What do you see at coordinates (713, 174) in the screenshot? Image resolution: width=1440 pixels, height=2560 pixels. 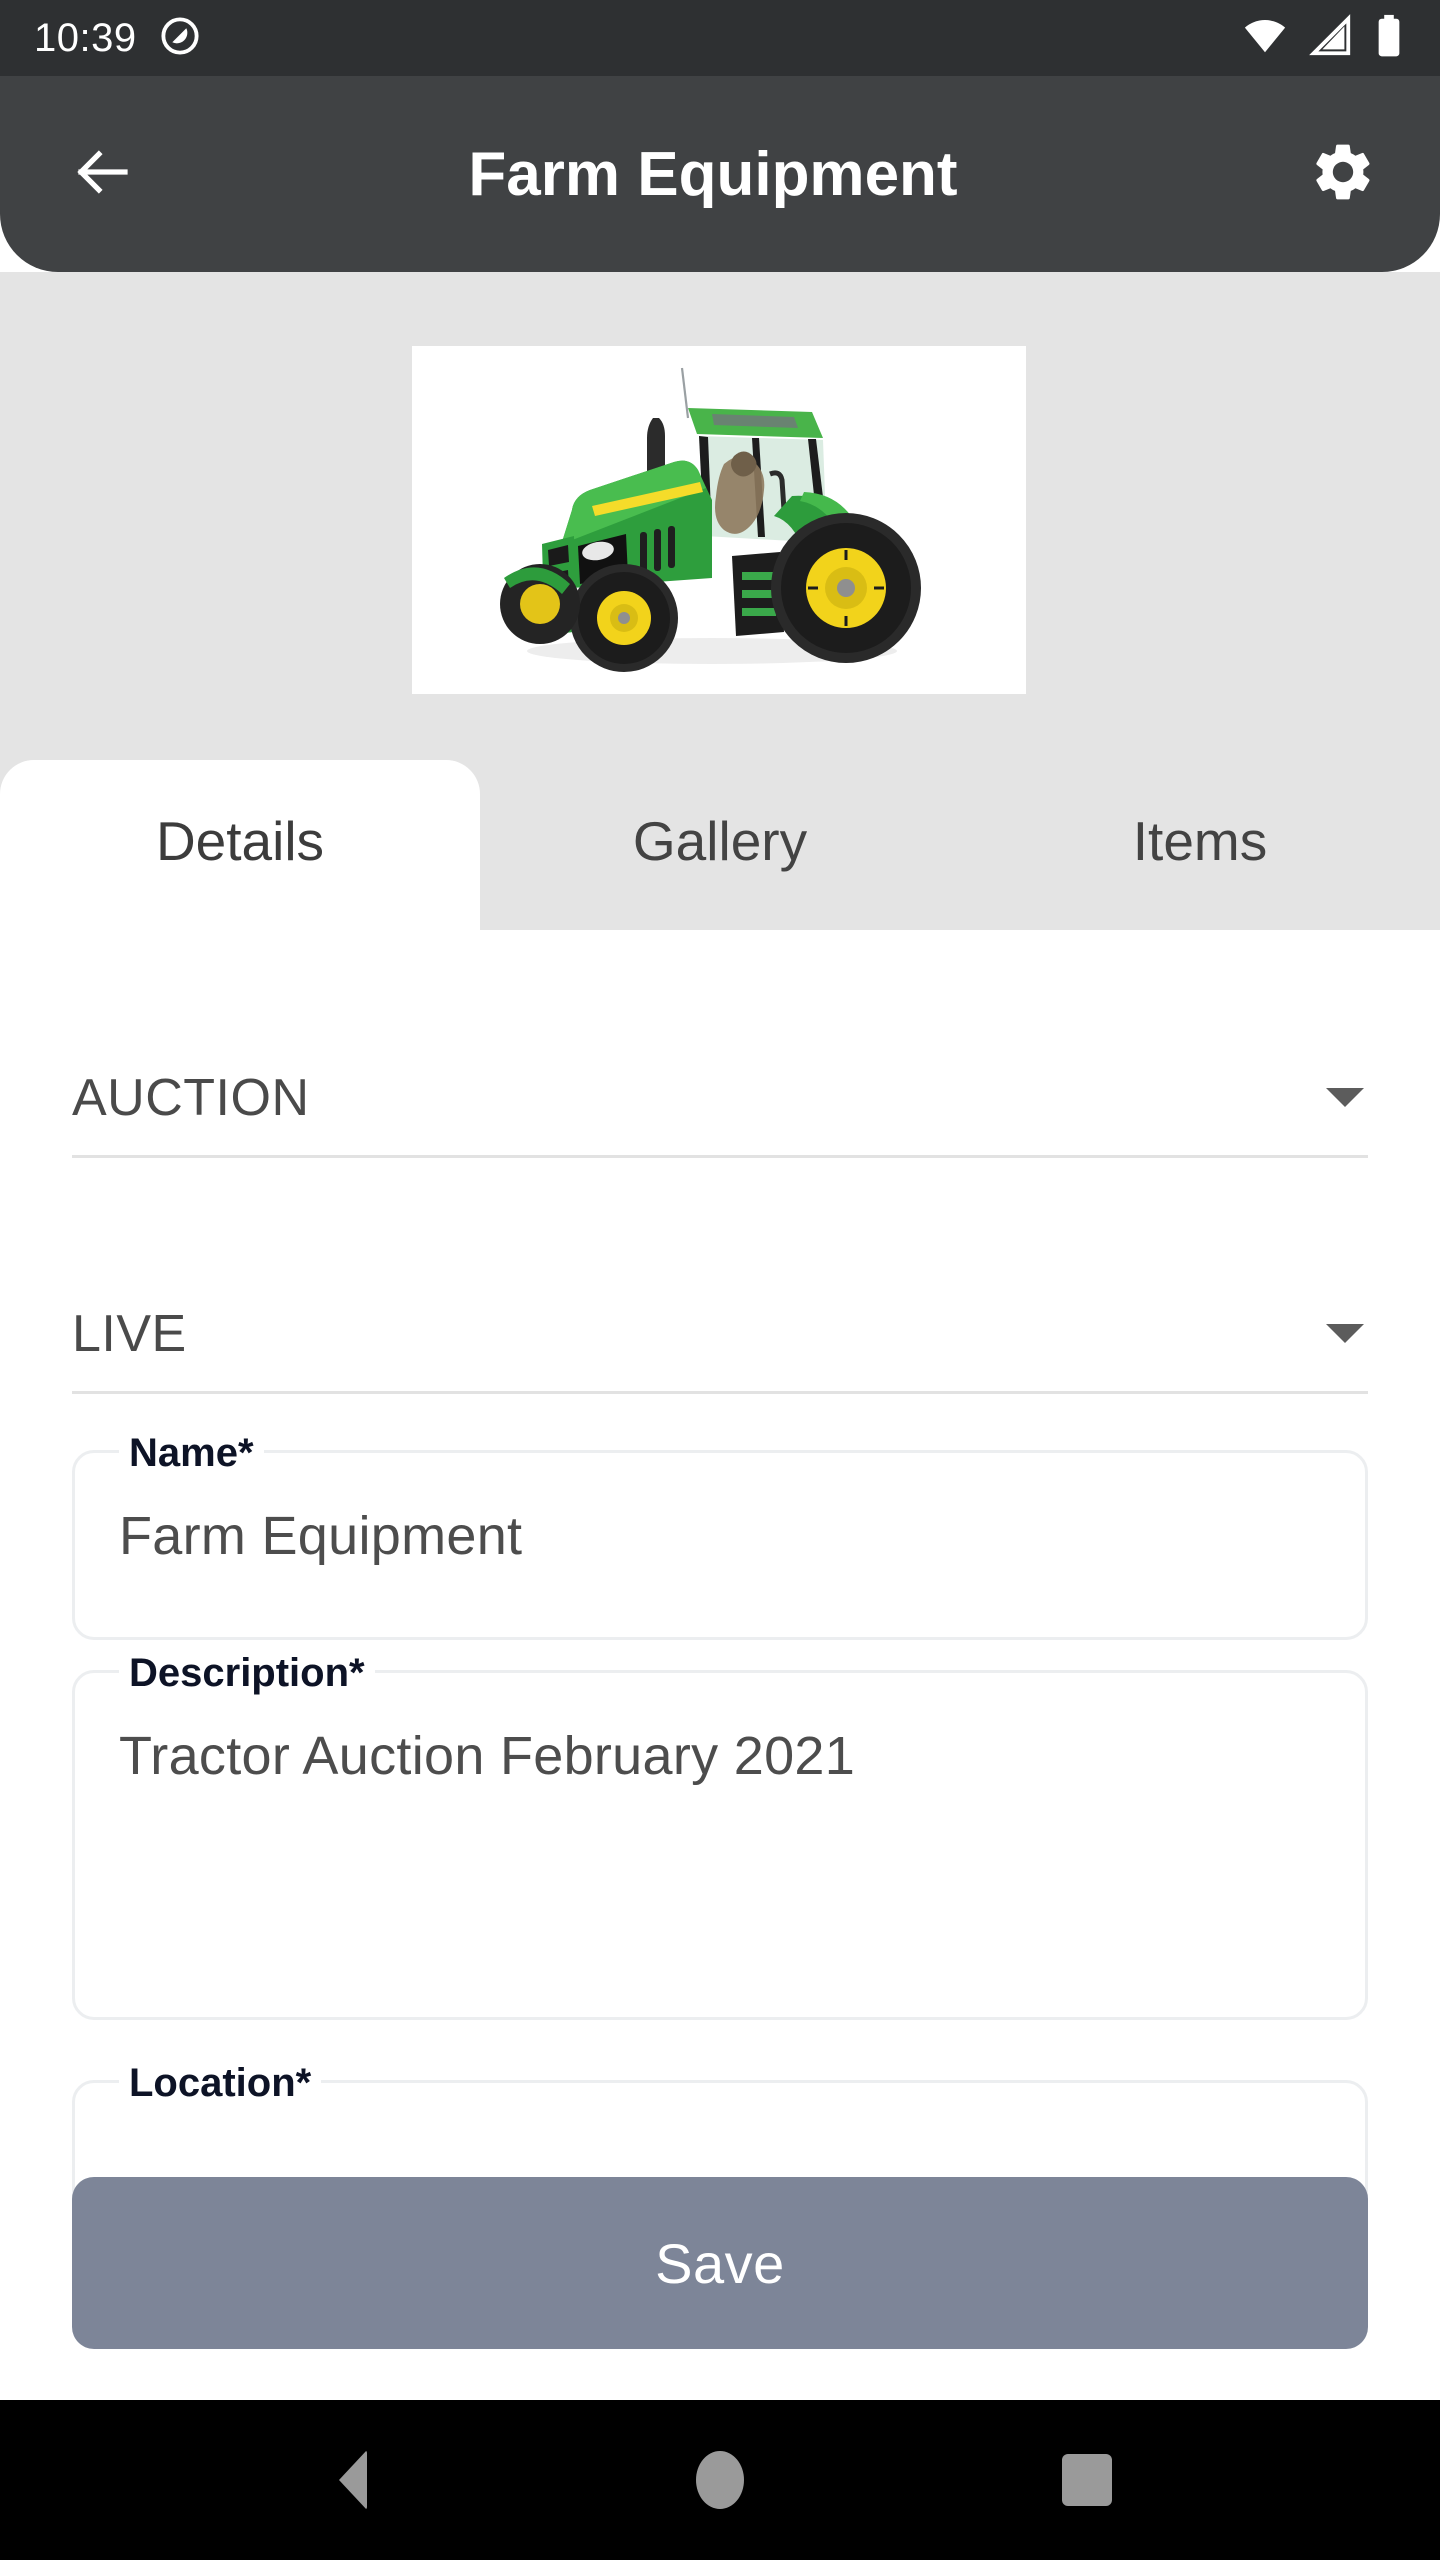 I see `page-title: Farm Equipment` at bounding box center [713, 174].